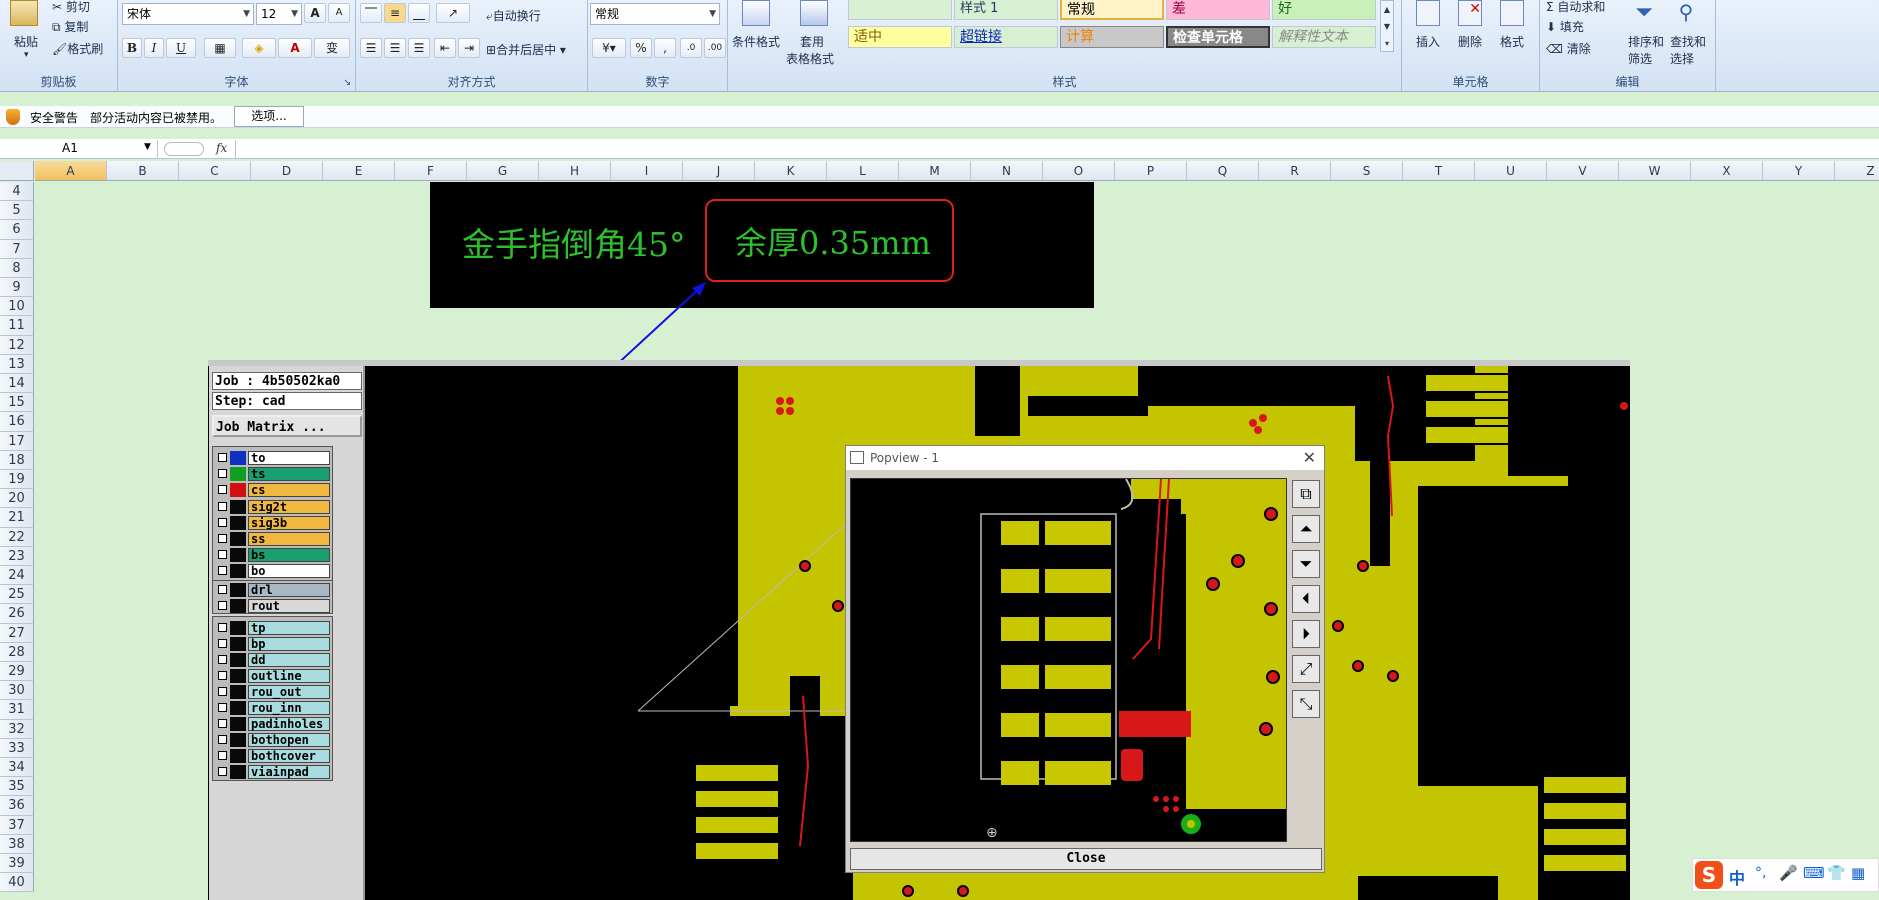 The width and height of the screenshot is (1879, 900). Describe the element at coordinates (453, 13) in the screenshot. I see `orientation-icon: ↗` at that location.